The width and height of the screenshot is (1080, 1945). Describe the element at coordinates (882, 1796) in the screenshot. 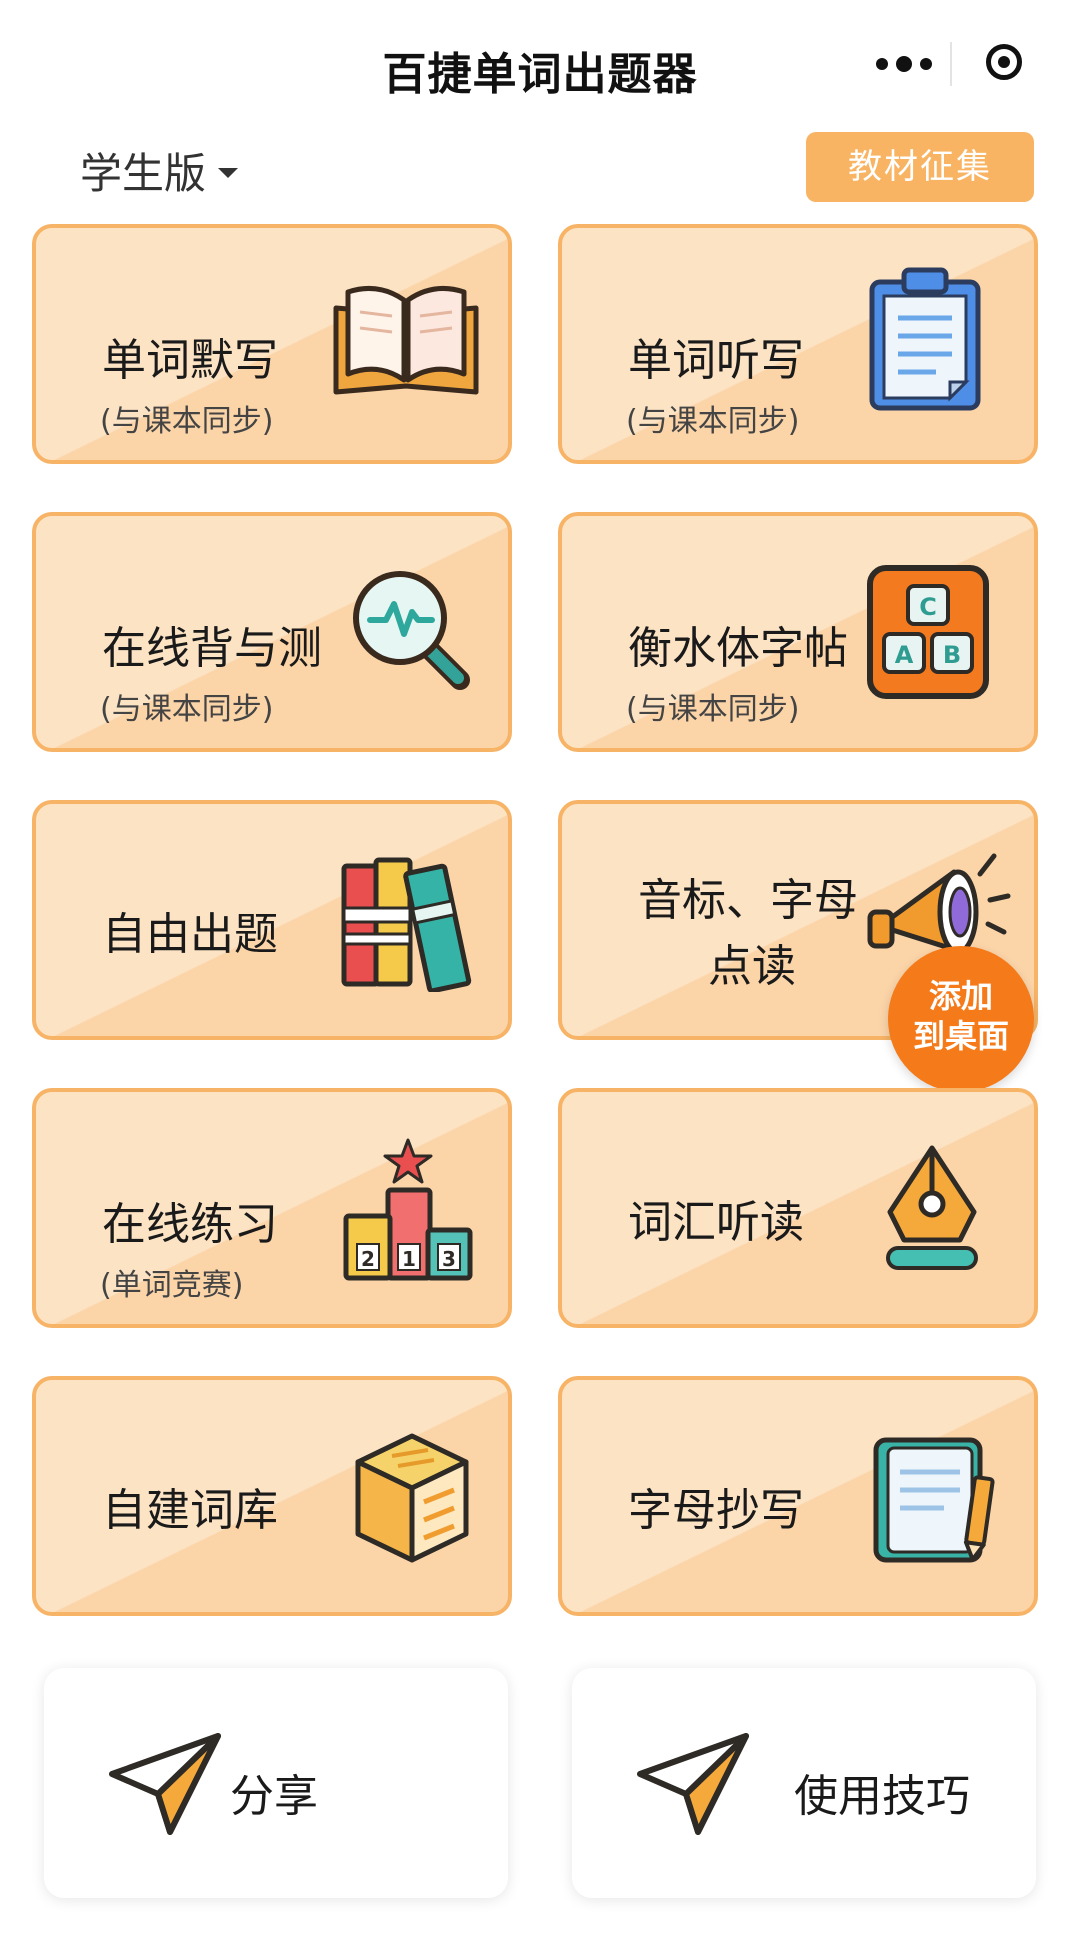

I see `usage-tips-label: 使用技巧` at that location.